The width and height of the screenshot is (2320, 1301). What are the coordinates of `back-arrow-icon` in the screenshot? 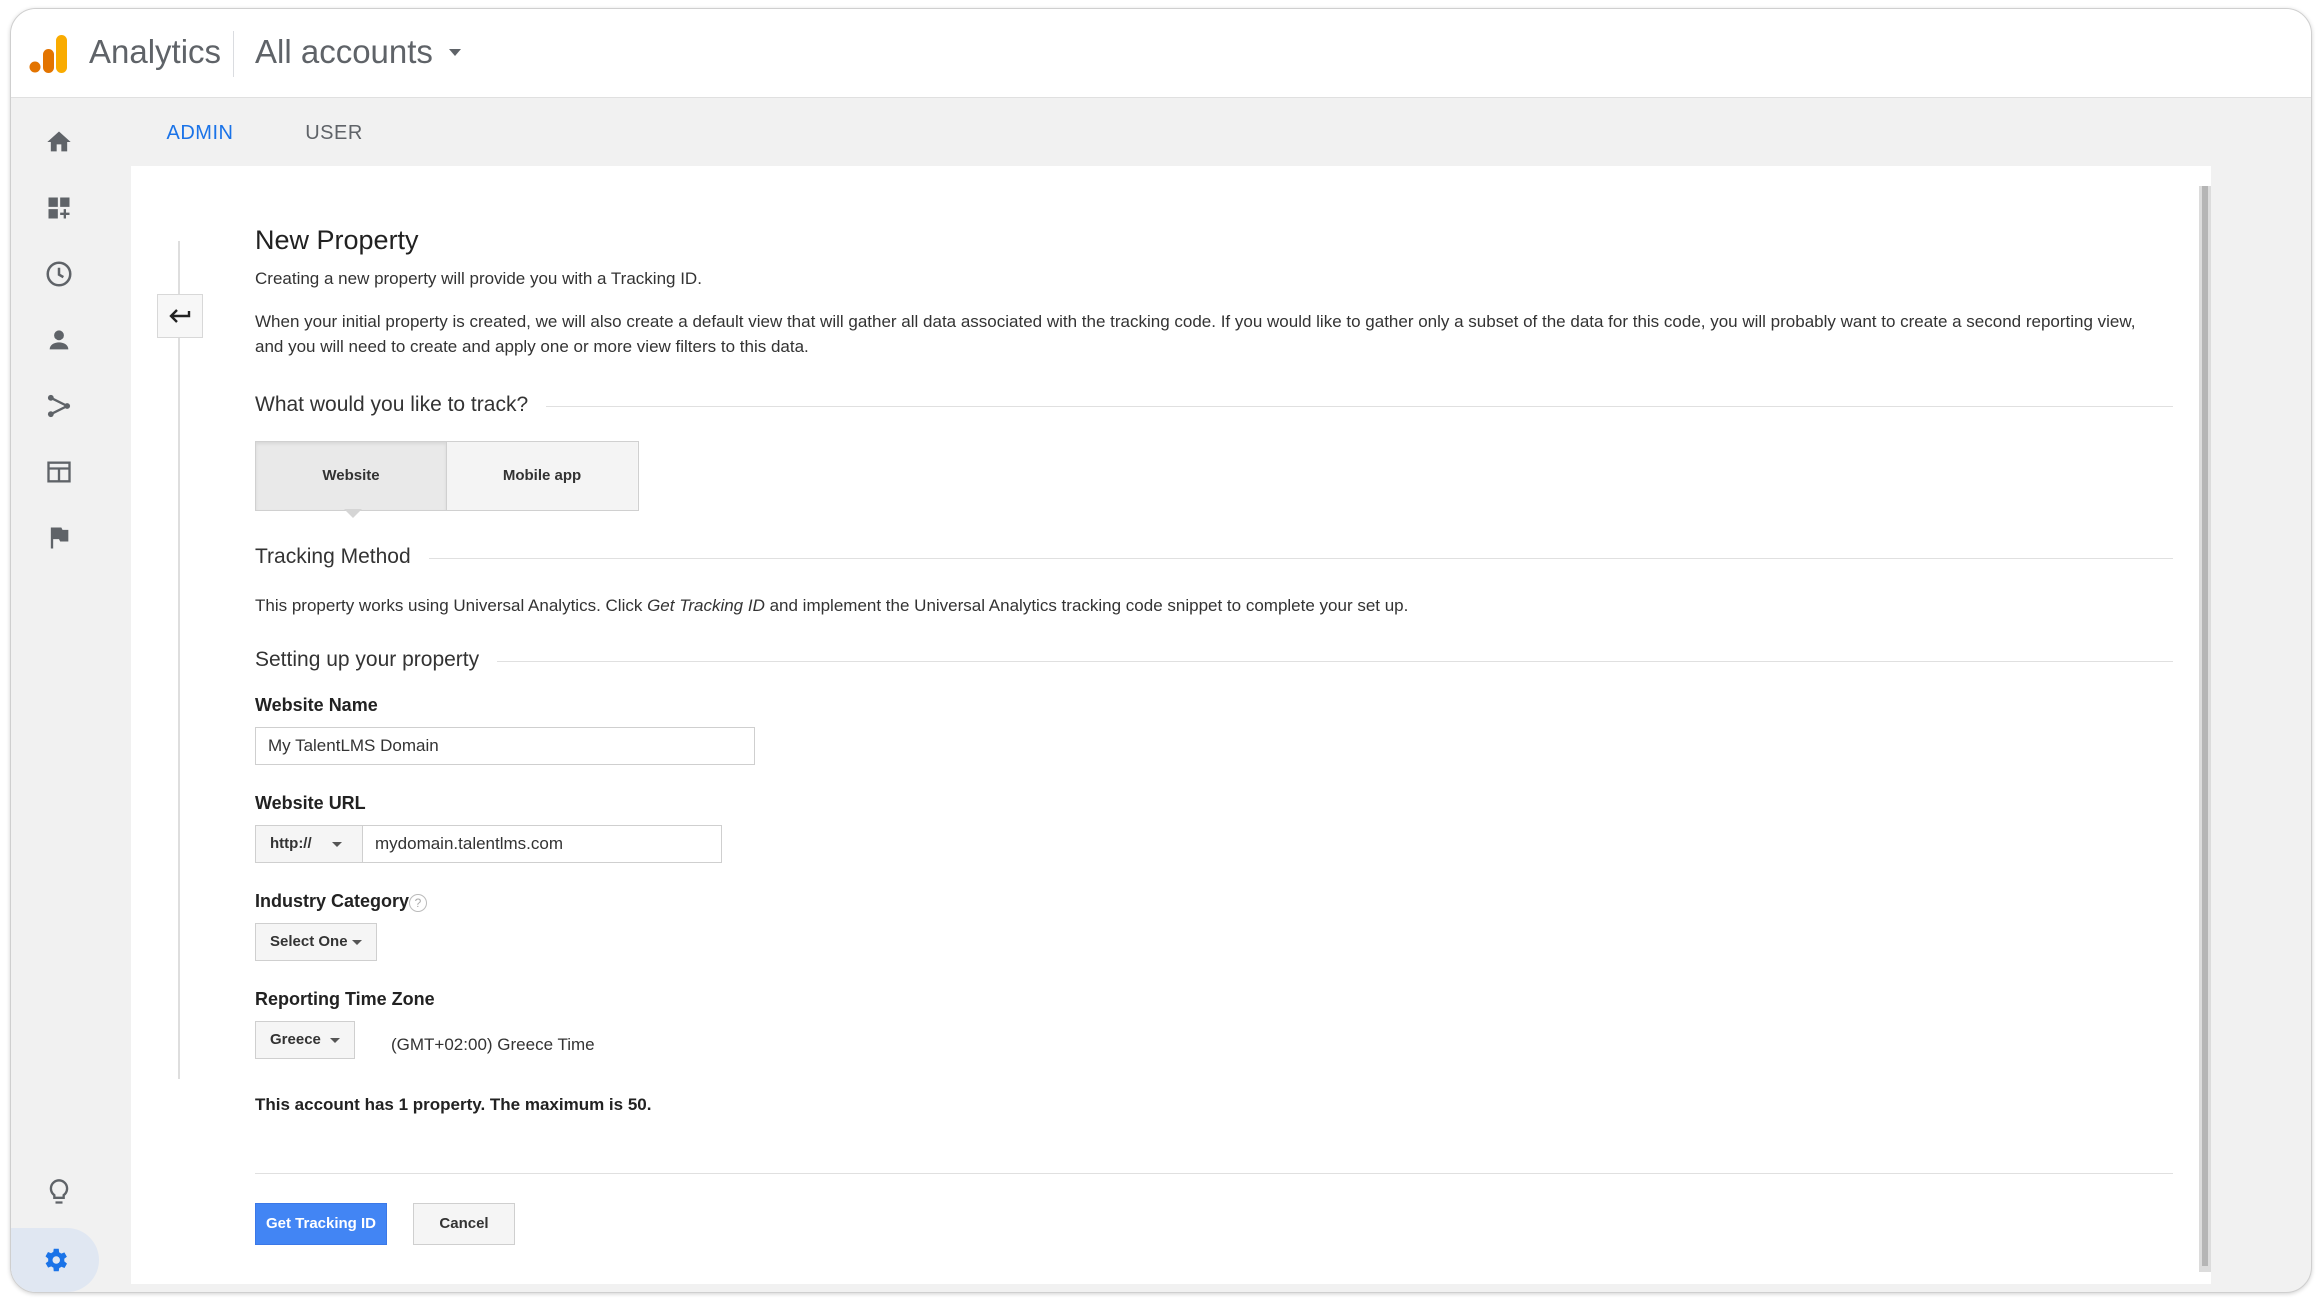 It's located at (180, 316).